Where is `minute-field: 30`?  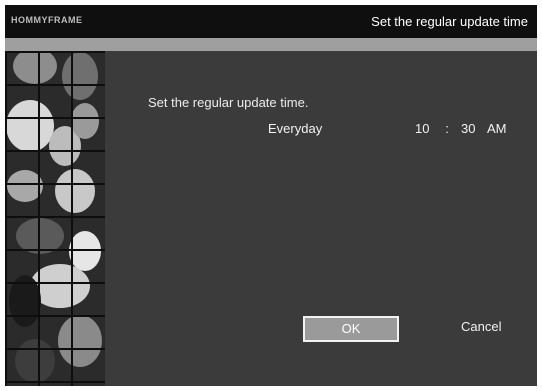
minute-field: 30 is located at coordinates (474, 128).